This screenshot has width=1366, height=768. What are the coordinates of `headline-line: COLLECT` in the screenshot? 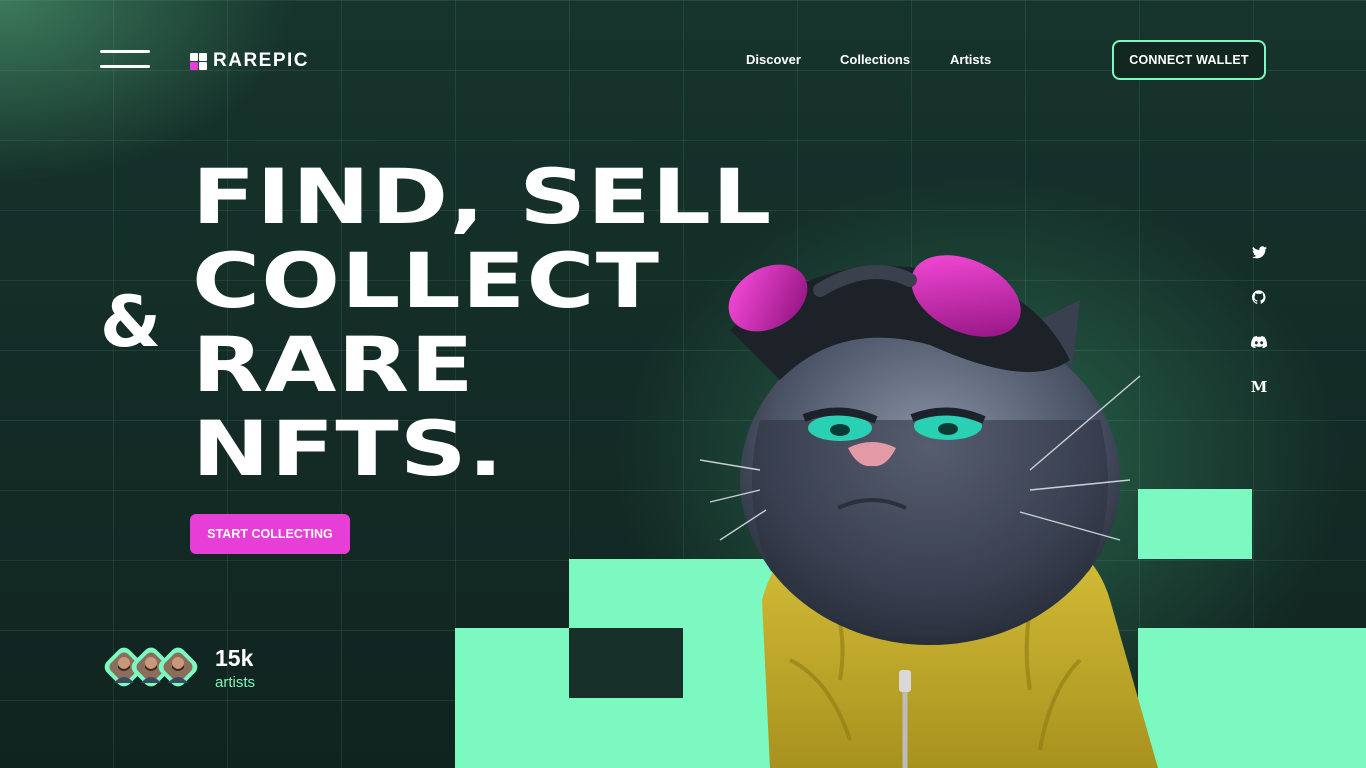 It's located at (426, 280).